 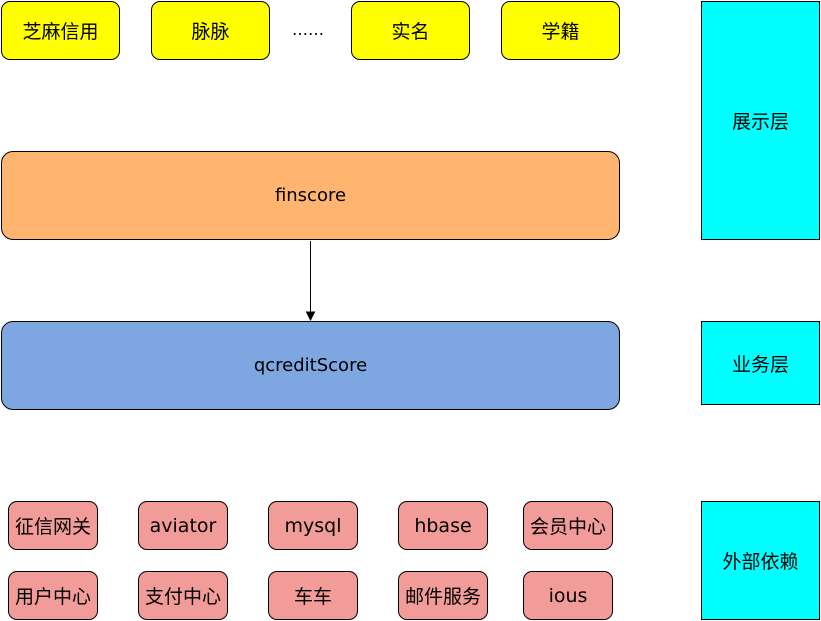 I want to click on presentation-box-realname: 实名, so click(x=410, y=30).